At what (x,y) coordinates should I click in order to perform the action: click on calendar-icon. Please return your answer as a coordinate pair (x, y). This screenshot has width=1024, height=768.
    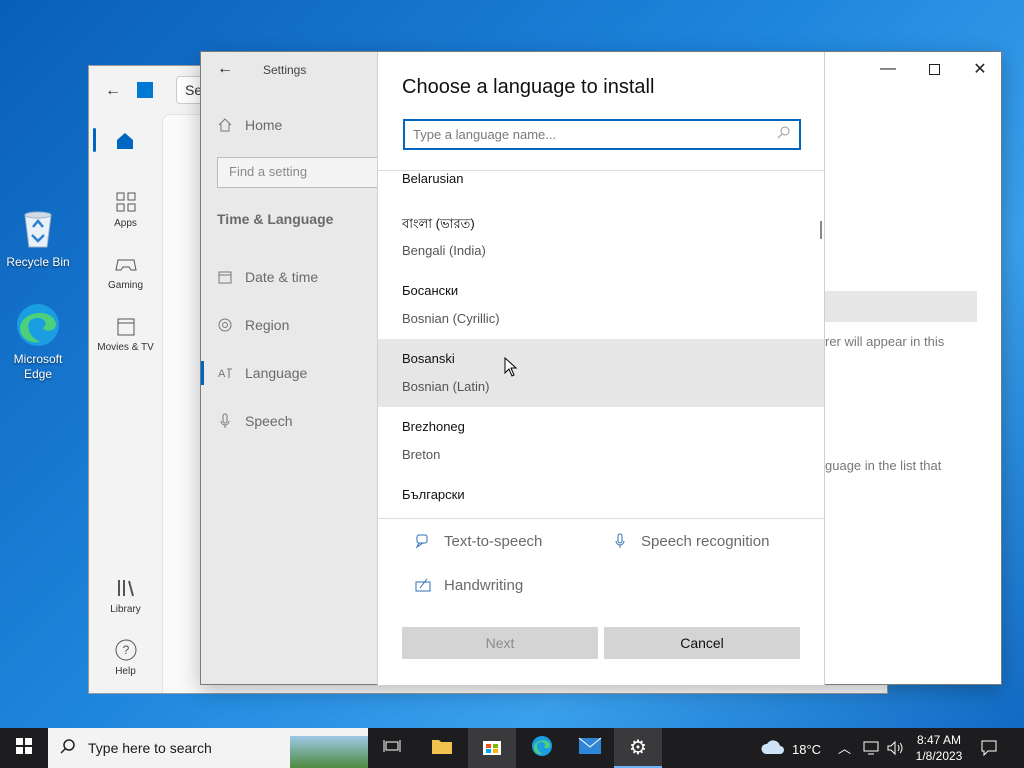
    Looking at the image, I should click on (225, 277).